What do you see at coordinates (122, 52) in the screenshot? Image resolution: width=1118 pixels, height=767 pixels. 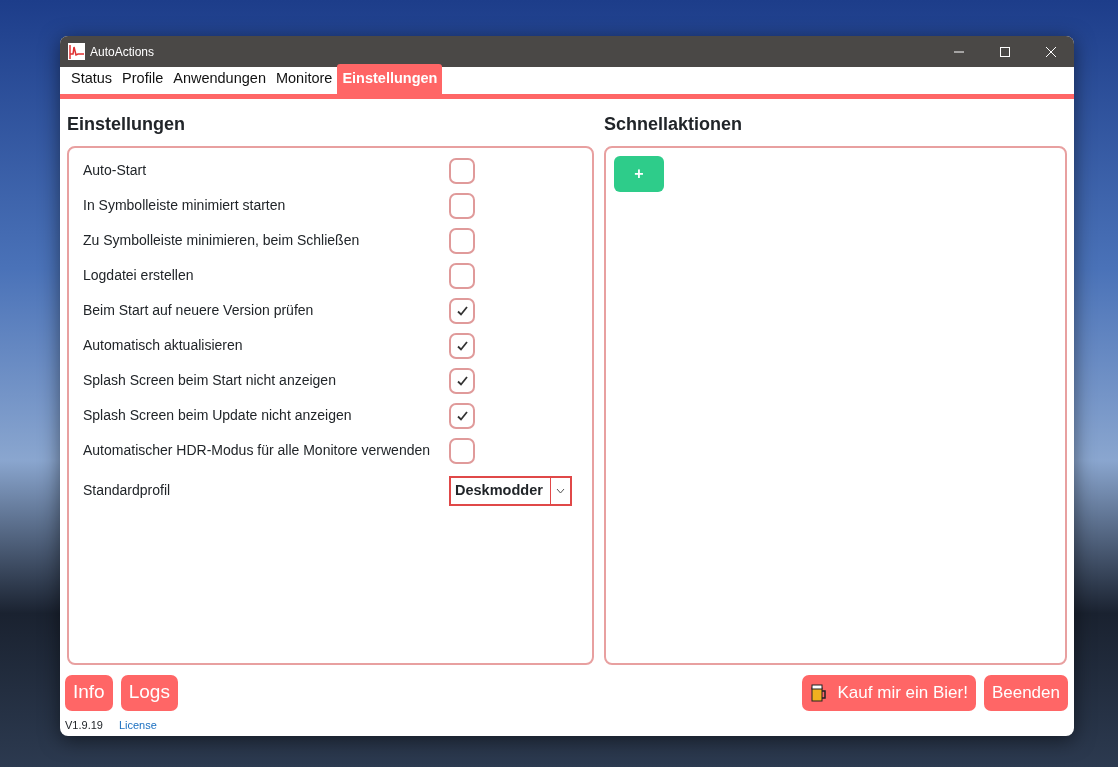 I see `window-title: AutoActions` at bounding box center [122, 52].